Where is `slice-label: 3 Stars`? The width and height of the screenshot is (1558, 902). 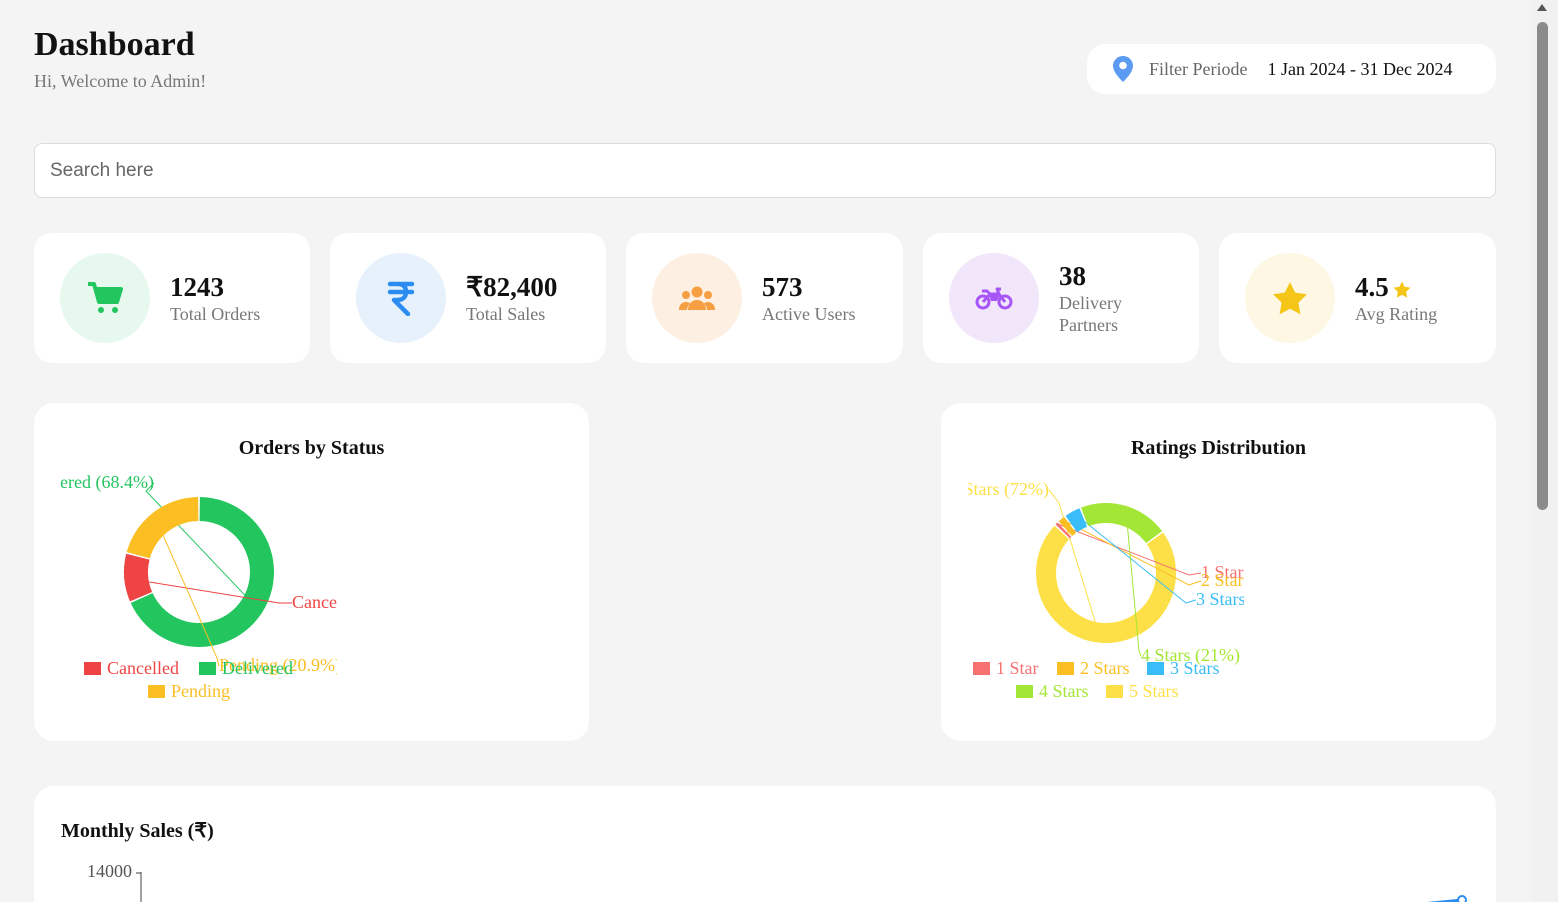
slice-label: 3 Stars is located at coordinates (1221, 599).